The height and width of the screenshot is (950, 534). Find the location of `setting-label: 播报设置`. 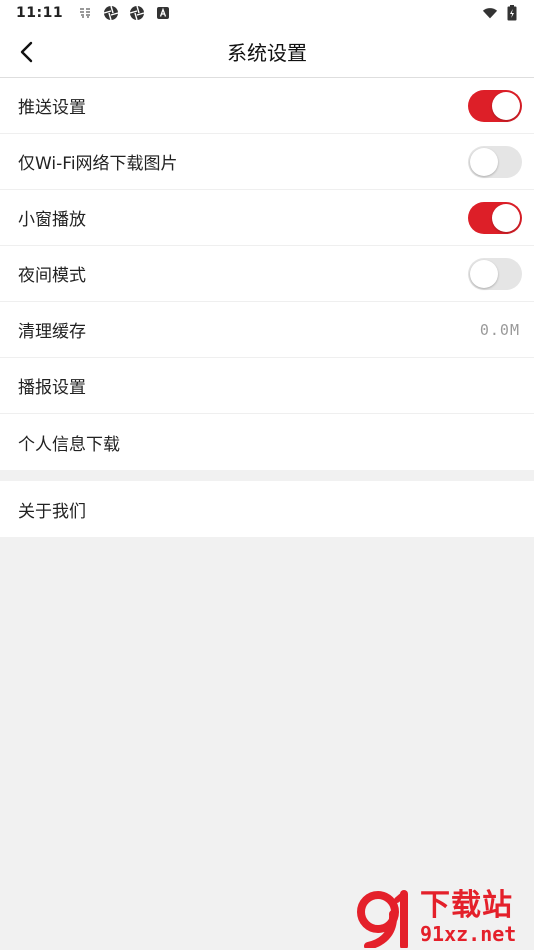

setting-label: 播报设置 is located at coordinates (52, 388).